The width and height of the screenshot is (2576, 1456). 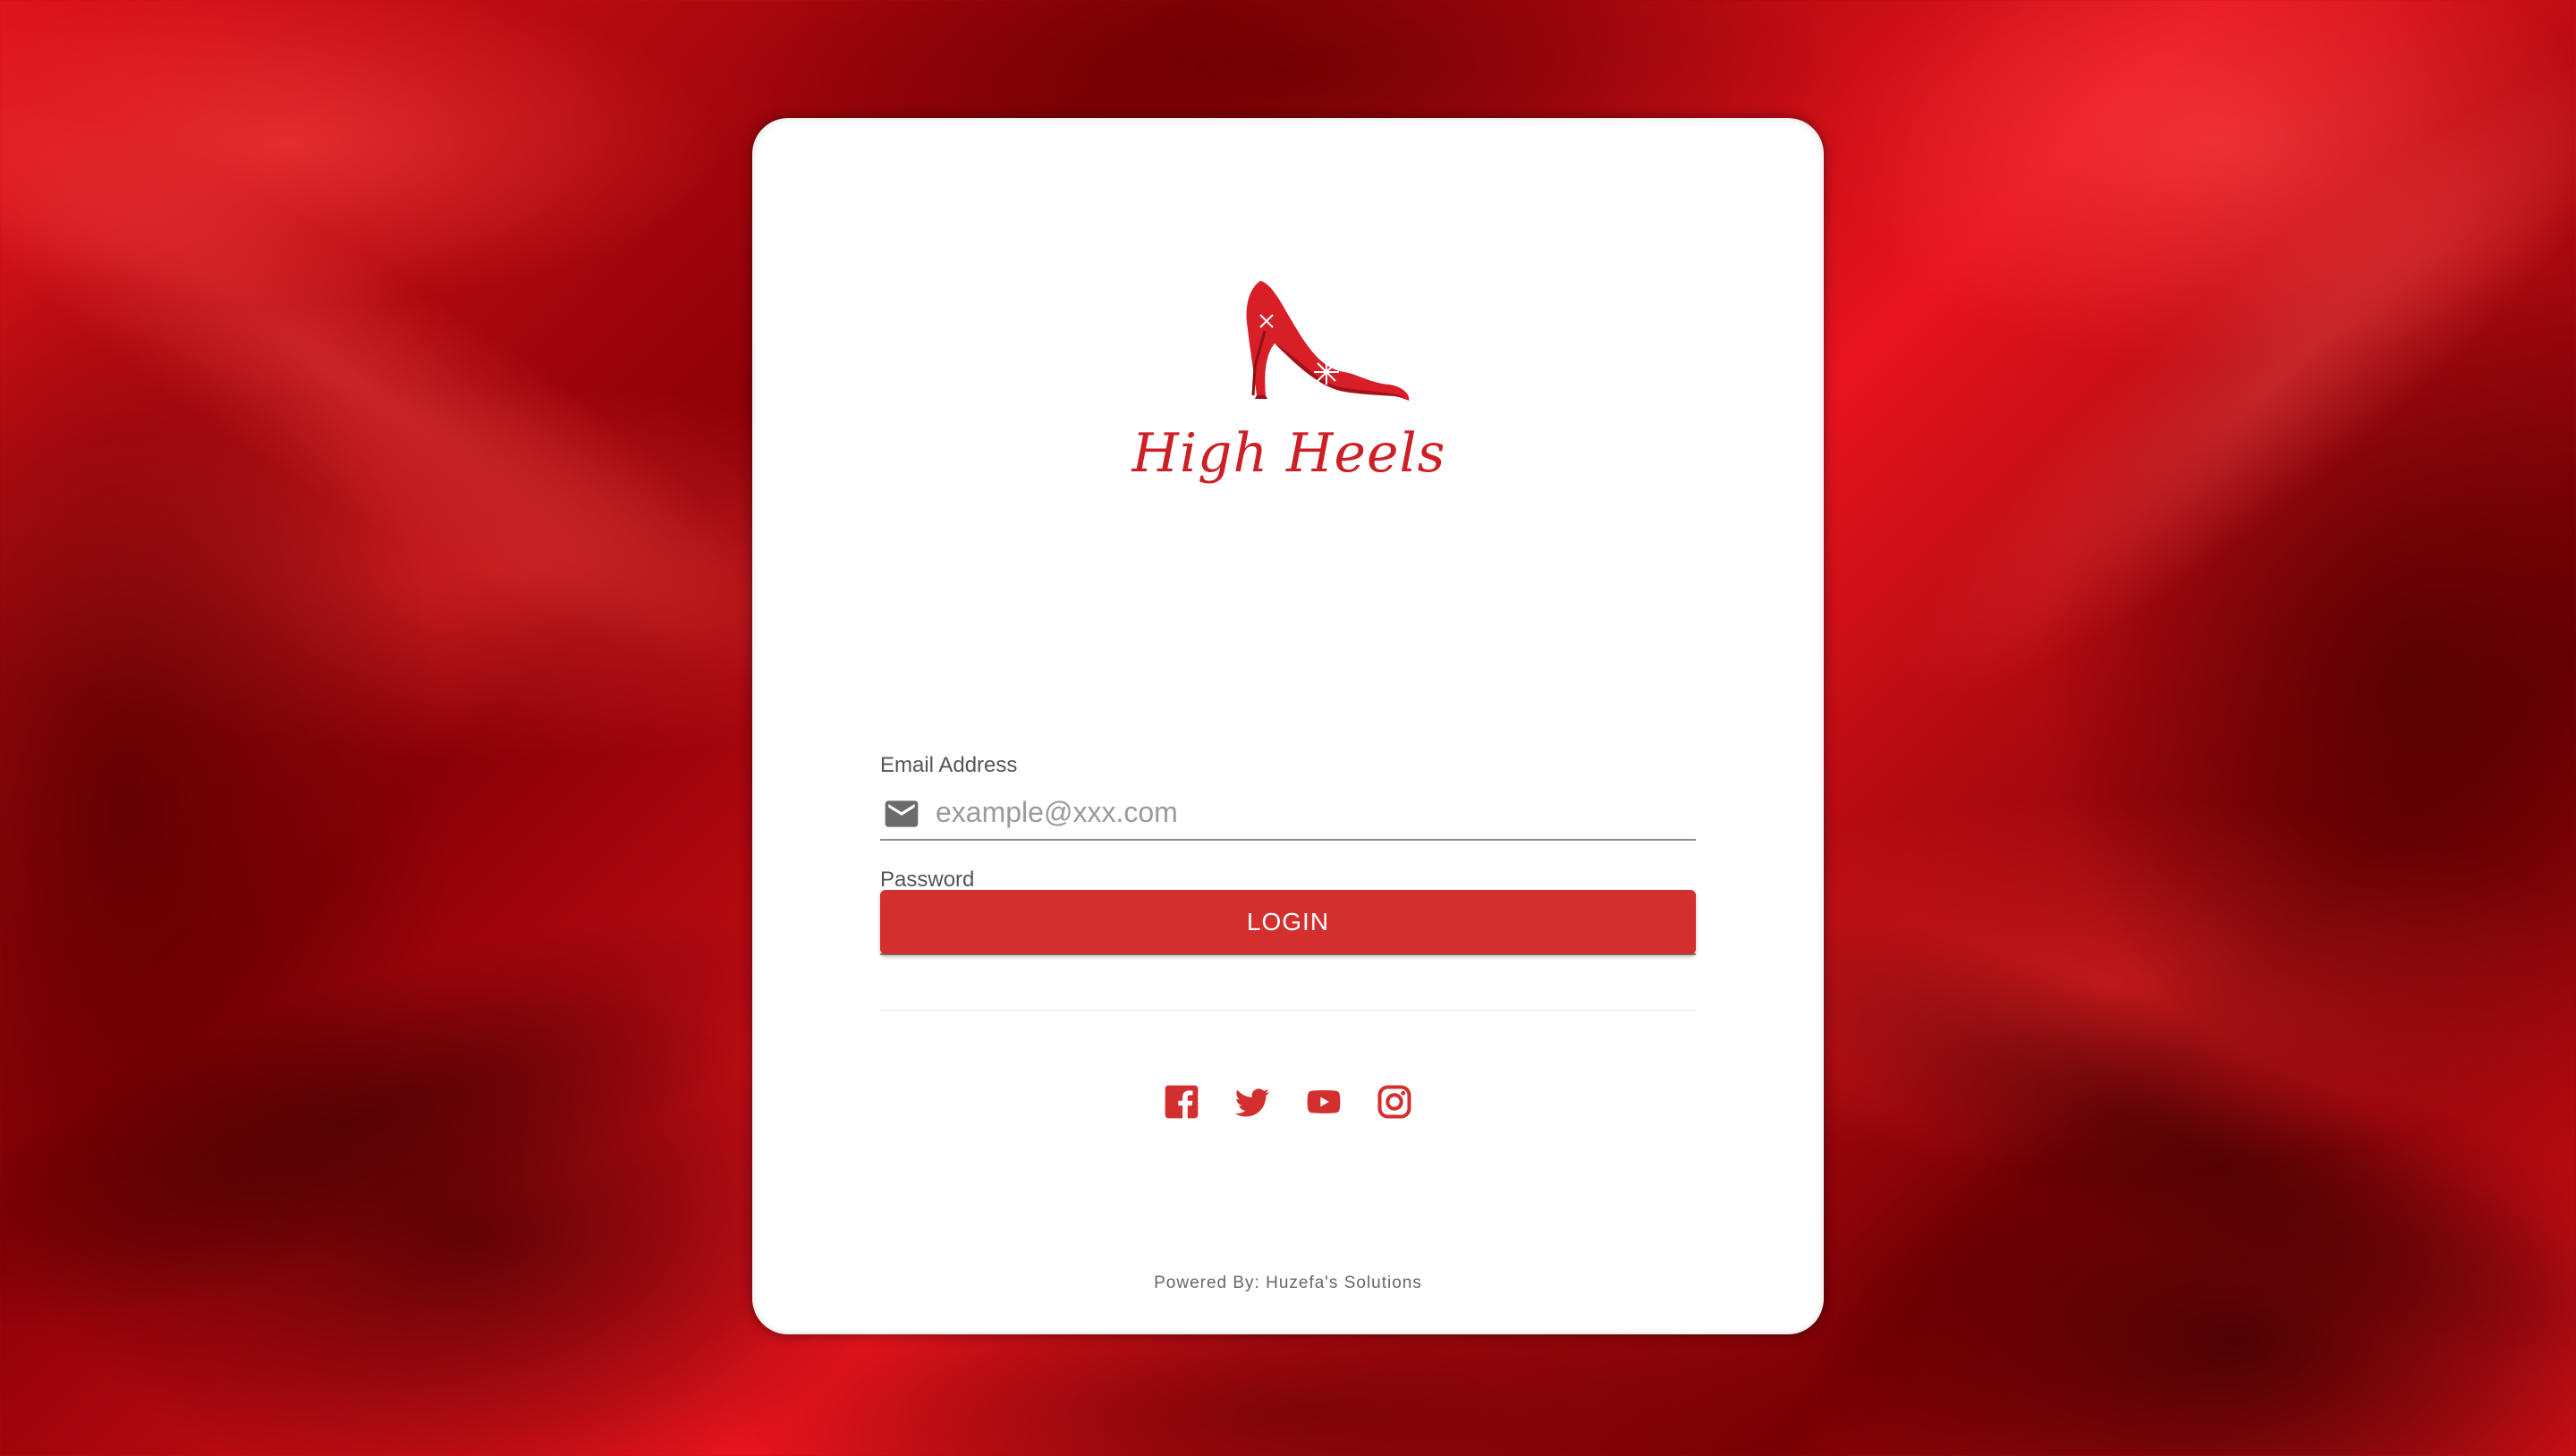 I want to click on powered-by-label: Powered By: Huzefa's Solutions, so click(x=1288, y=1283).